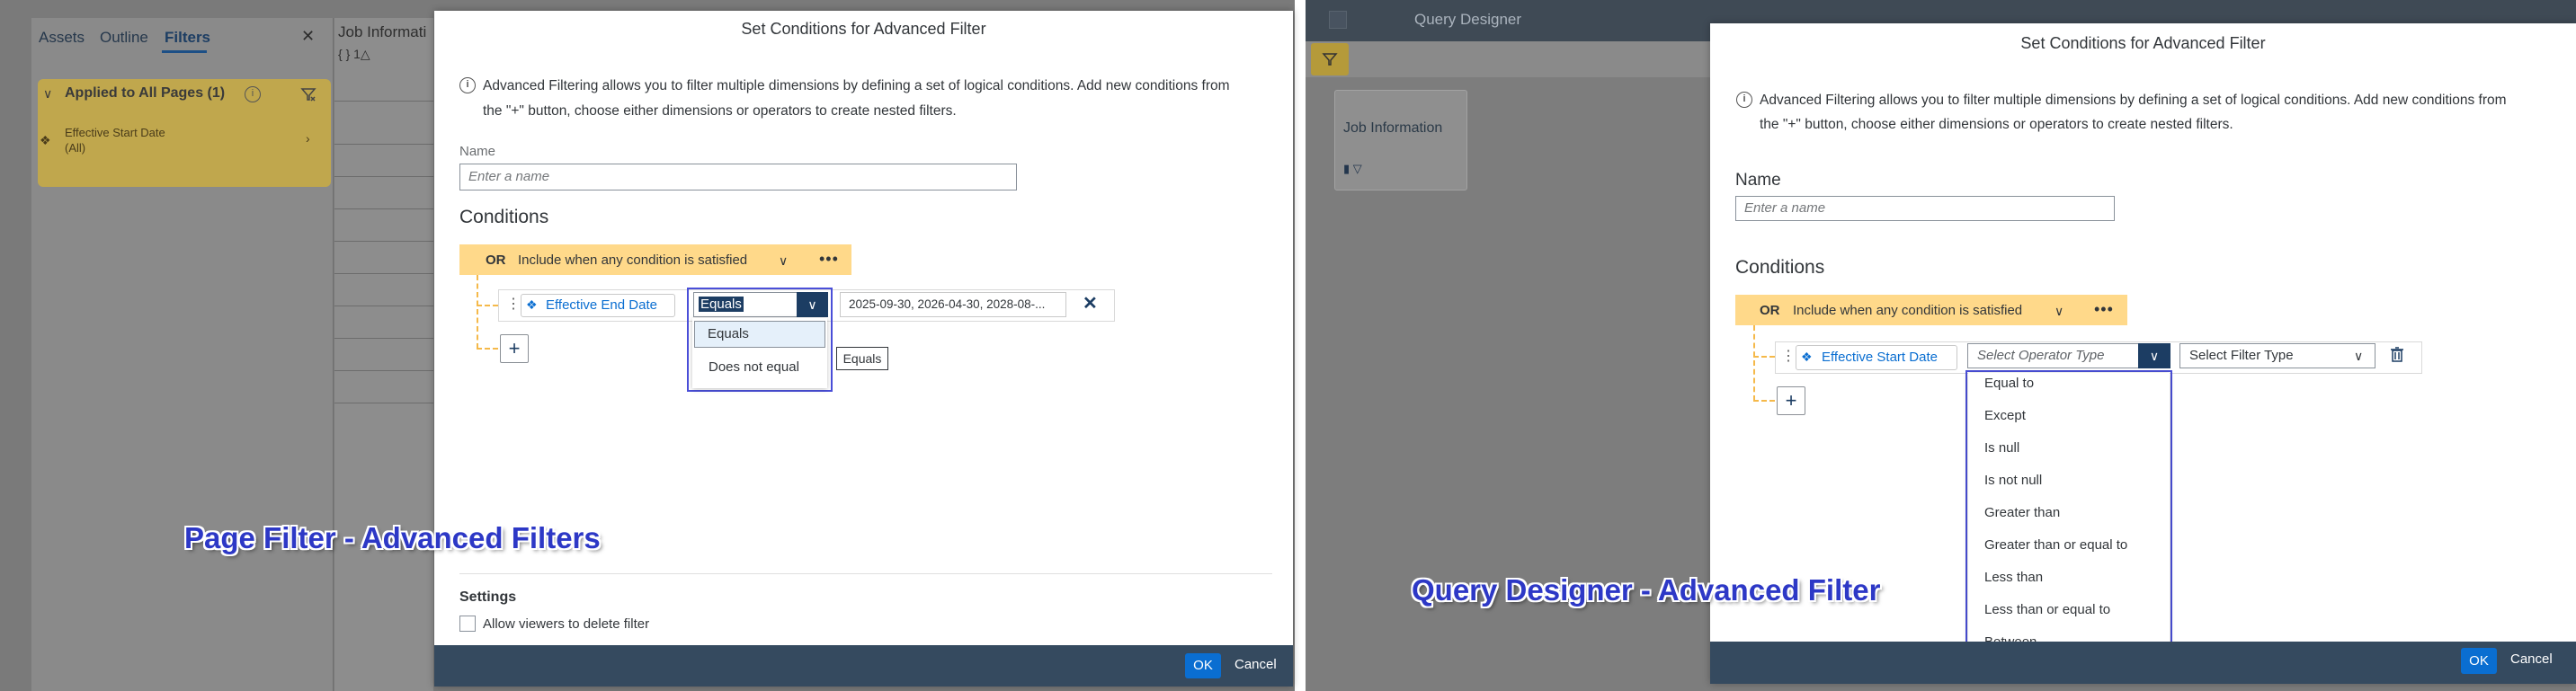  I want to click on applied-filter-name: Effective Start Date, so click(115, 132).